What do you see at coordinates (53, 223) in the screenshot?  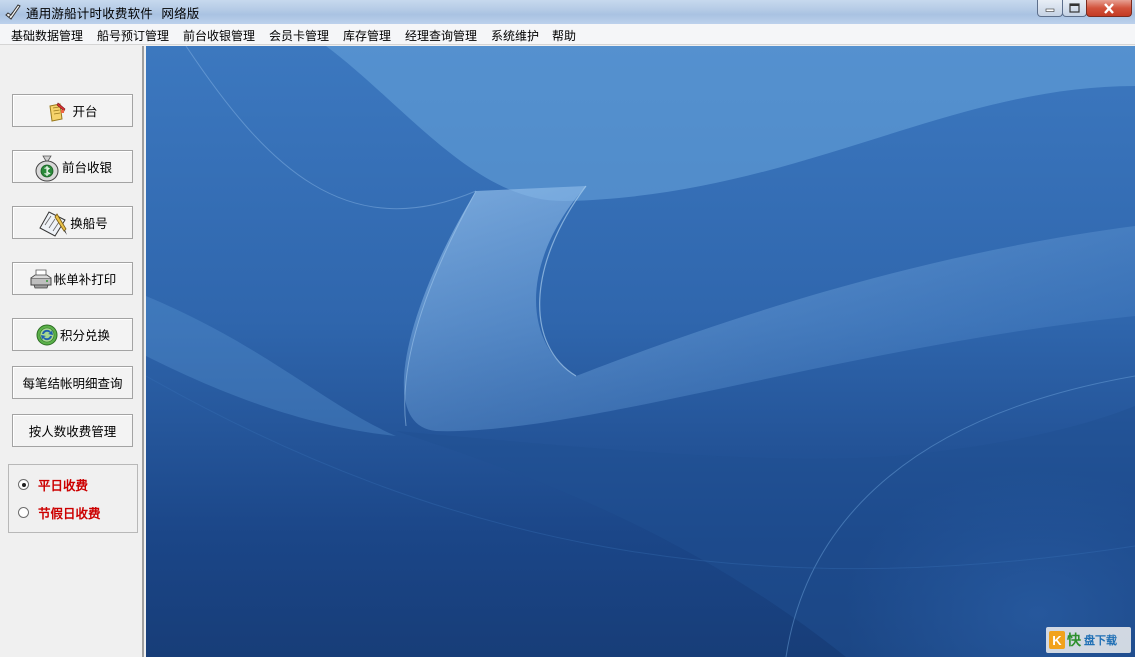 I see `swap-boat-icon` at bounding box center [53, 223].